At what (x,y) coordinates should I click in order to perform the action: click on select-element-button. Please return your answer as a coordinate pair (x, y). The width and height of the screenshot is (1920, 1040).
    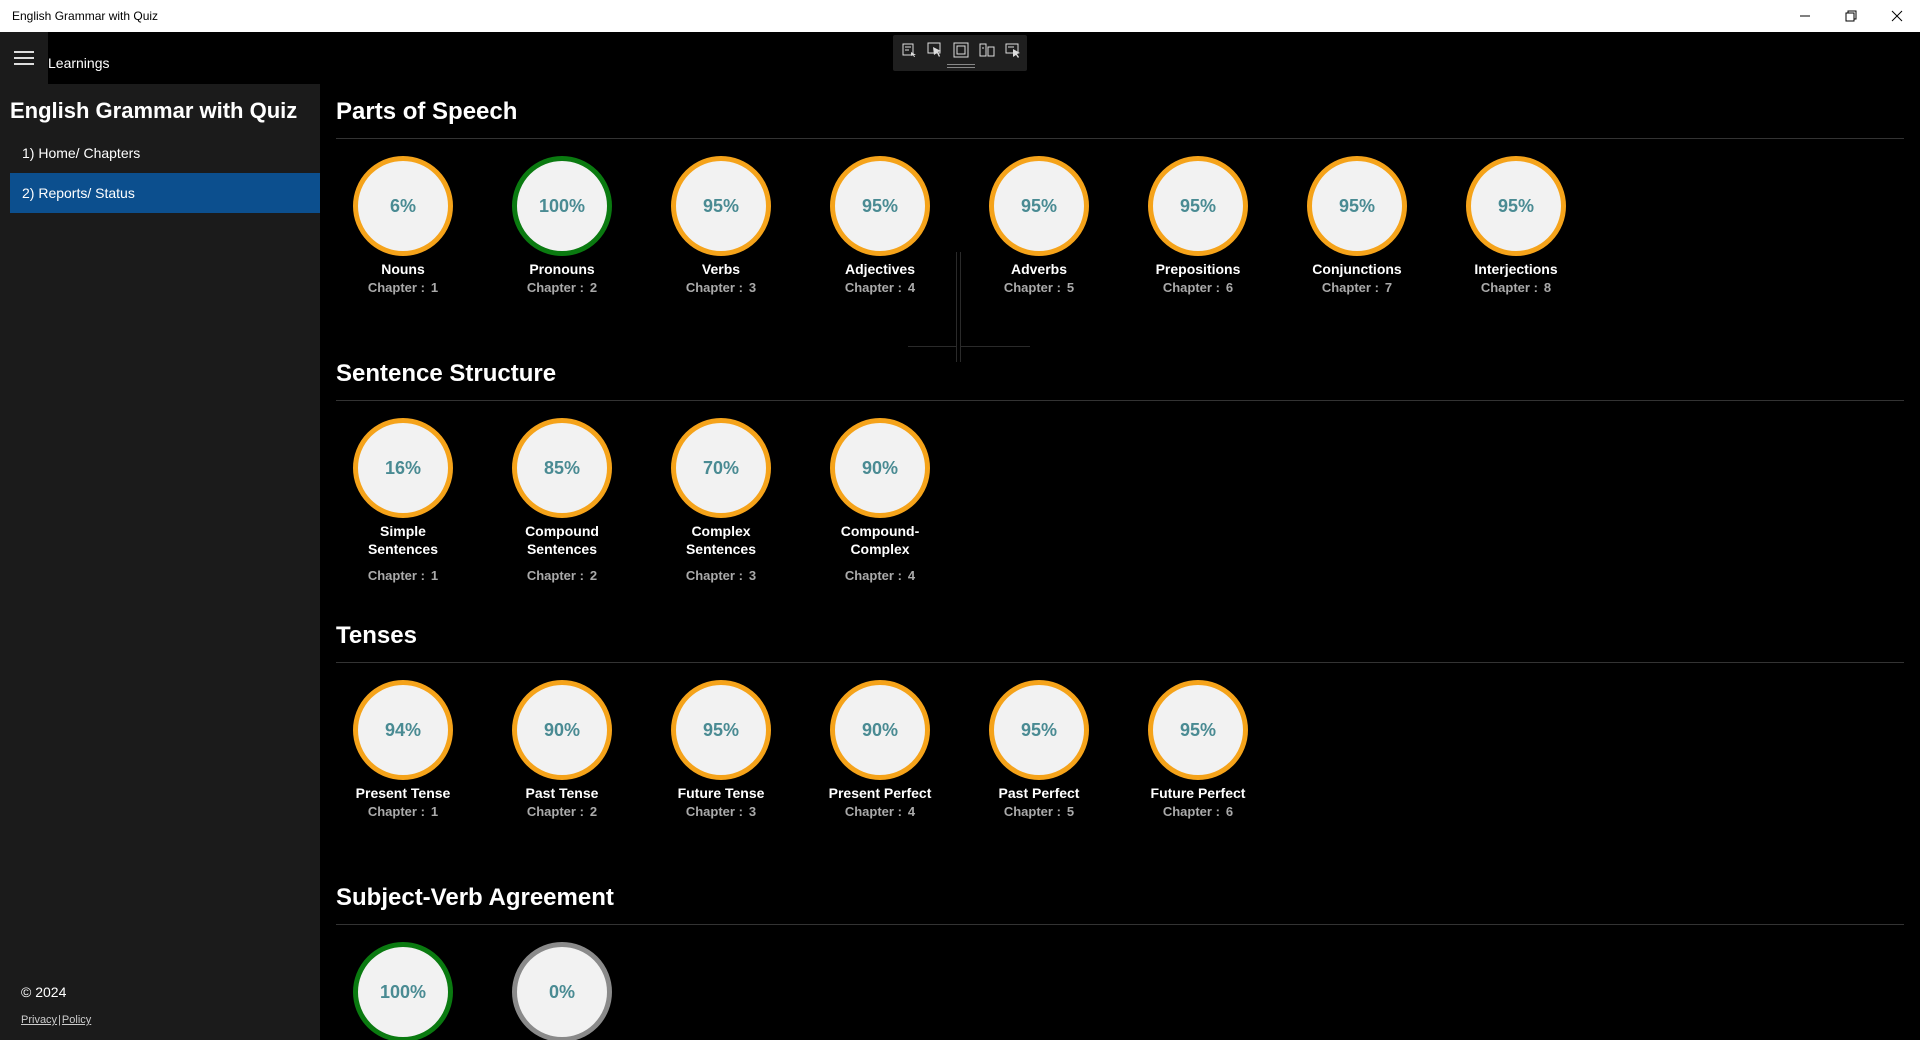
    Looking at the image, I should click on (935, 50).